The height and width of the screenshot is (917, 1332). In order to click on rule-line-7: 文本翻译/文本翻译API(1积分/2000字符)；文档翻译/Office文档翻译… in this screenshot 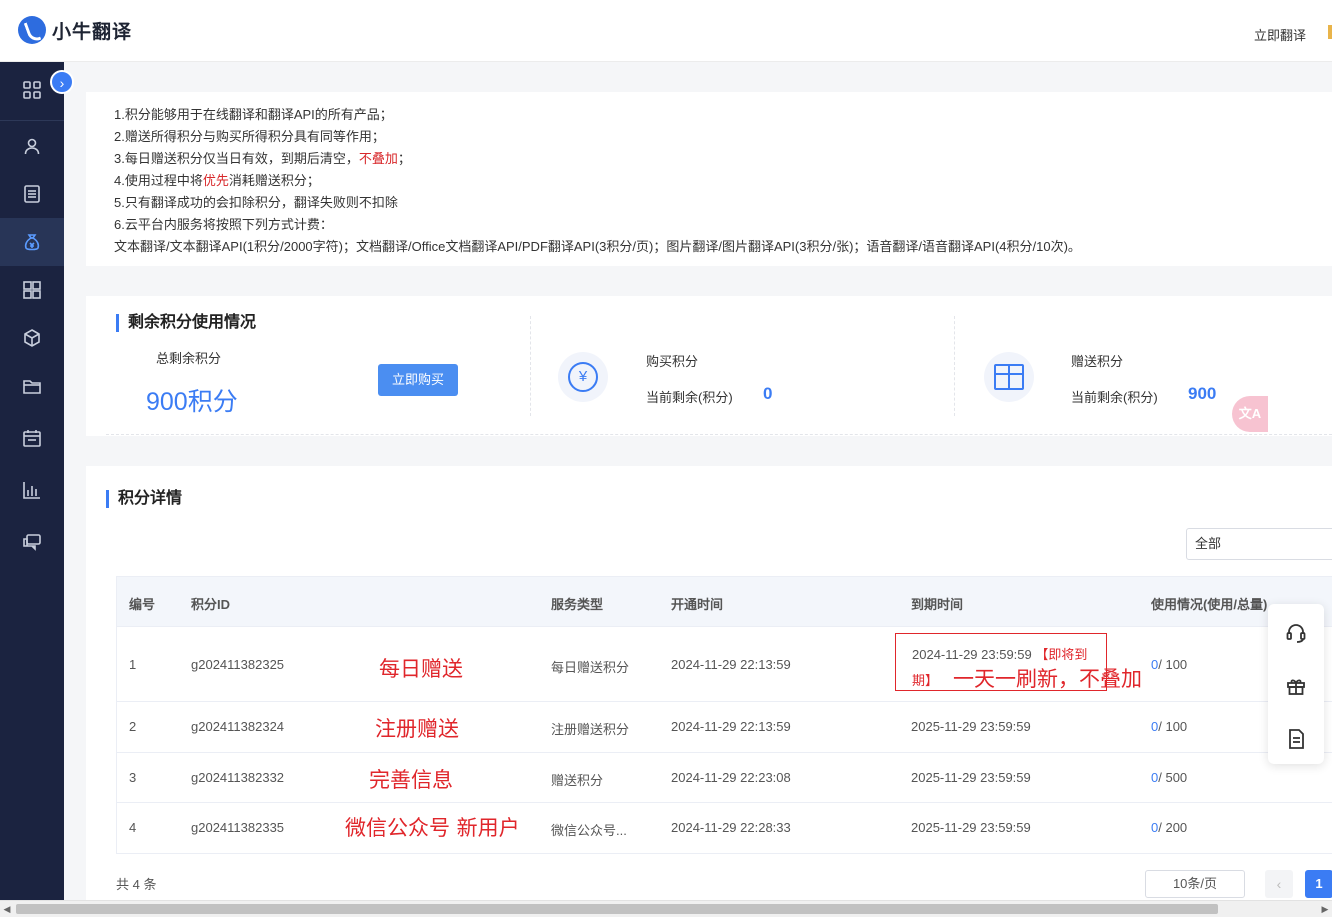, I will do `click(597, 246)`.